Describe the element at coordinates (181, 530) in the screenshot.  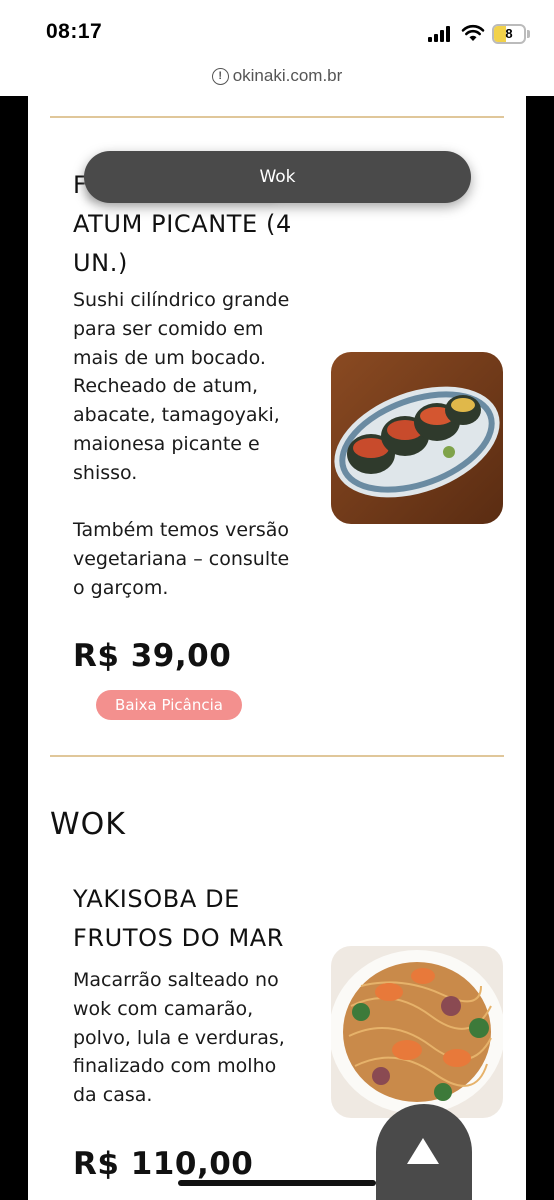
I see `description-line: Também temos versão` at that location.